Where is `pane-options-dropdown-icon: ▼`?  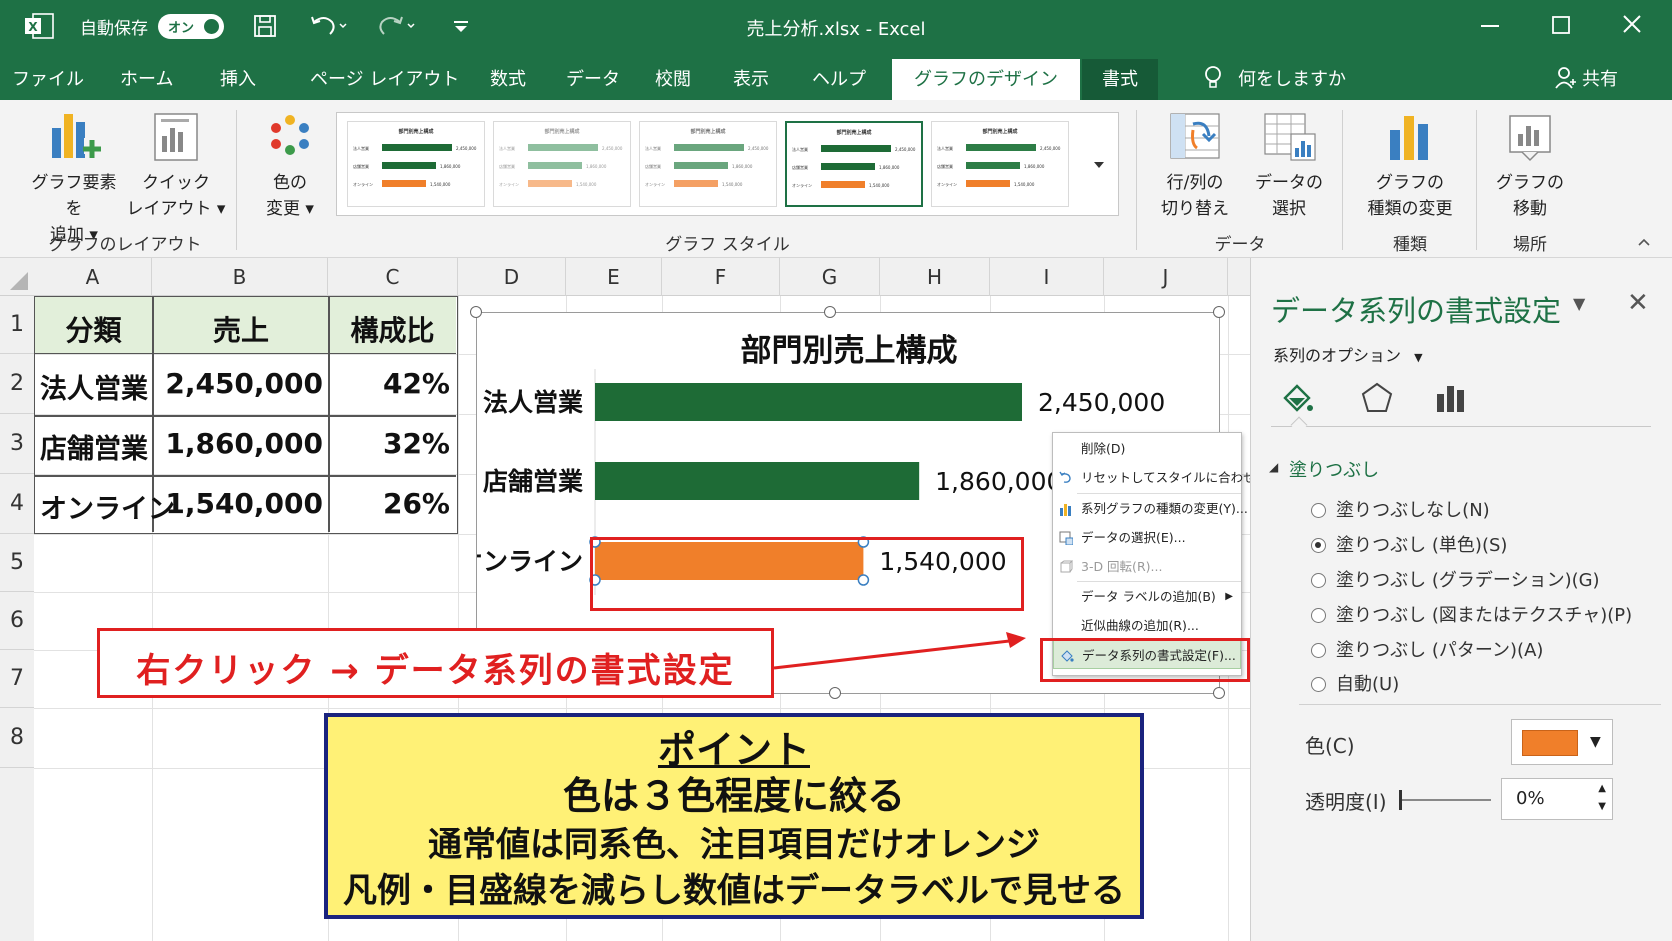
pane-options-dropdown-icon: ▼ is located at coordinates (1579, 303).